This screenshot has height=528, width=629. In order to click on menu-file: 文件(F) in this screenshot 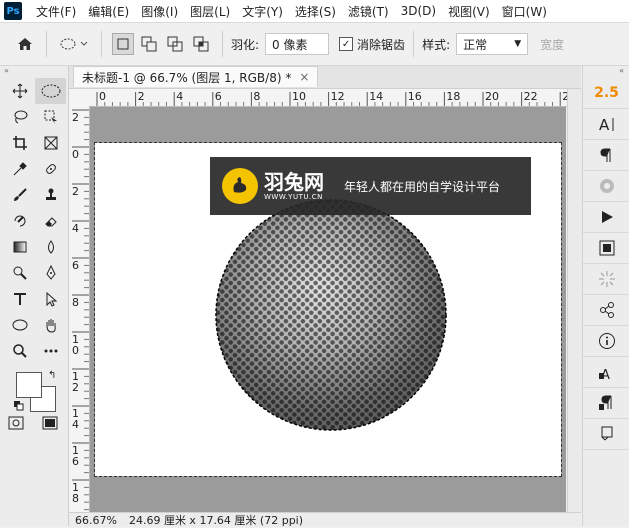, I will do `click(56, 11)`.